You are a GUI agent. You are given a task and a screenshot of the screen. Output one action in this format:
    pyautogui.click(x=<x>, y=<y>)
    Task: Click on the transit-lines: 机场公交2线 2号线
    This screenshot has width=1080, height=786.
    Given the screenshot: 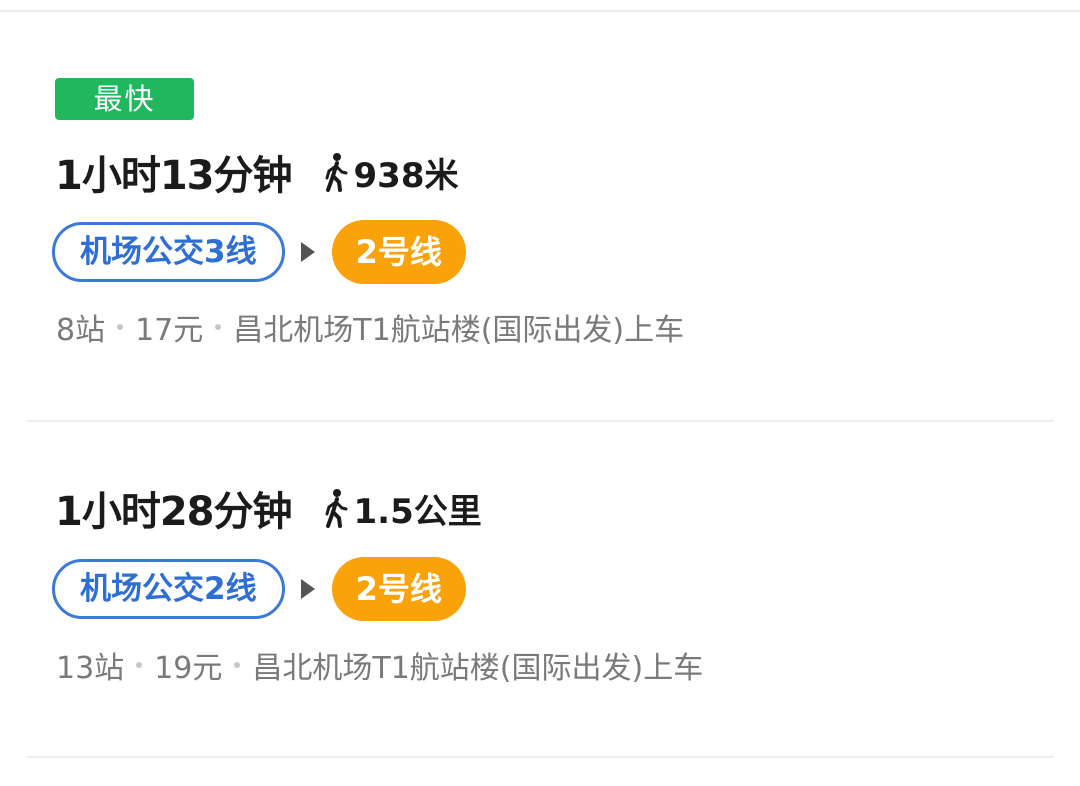 What is the action you would take?
    pyautogui.click(x=259, y=589)
    